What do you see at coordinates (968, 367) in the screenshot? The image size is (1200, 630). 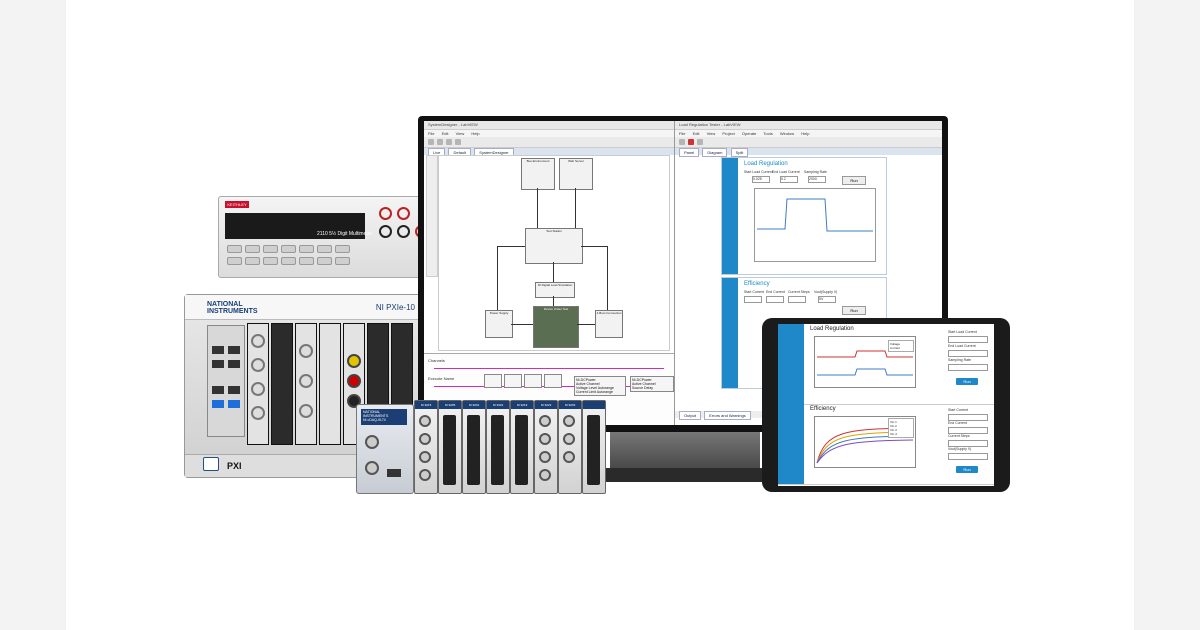 I see `sampling-rate-field` at bounding box center [968, 367].